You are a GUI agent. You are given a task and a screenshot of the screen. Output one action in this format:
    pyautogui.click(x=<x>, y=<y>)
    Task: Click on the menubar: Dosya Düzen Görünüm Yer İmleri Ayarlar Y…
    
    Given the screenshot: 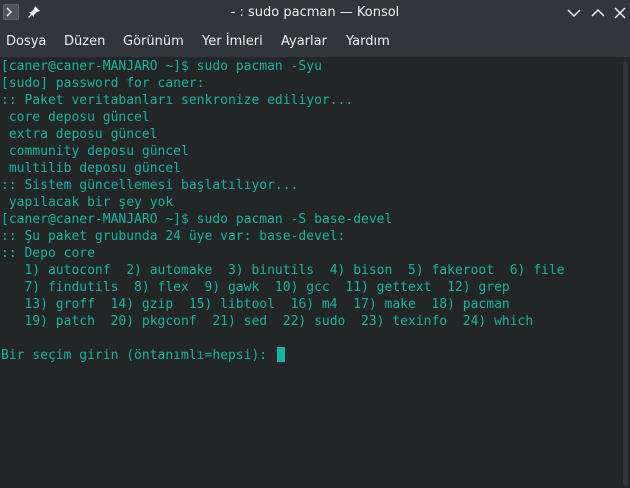 What is the action you would take?
    pyautogui.click(x=315, y=41)
    